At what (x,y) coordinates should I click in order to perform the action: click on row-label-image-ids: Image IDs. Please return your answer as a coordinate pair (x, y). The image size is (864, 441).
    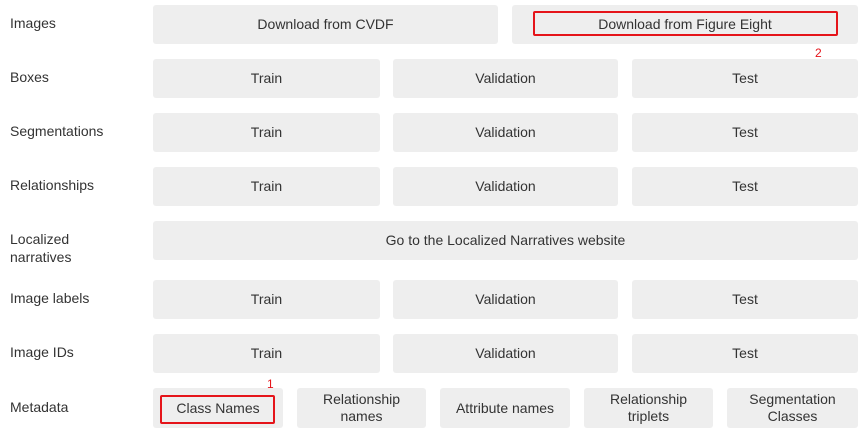
    Looking at the image, I should click on (42, 352).